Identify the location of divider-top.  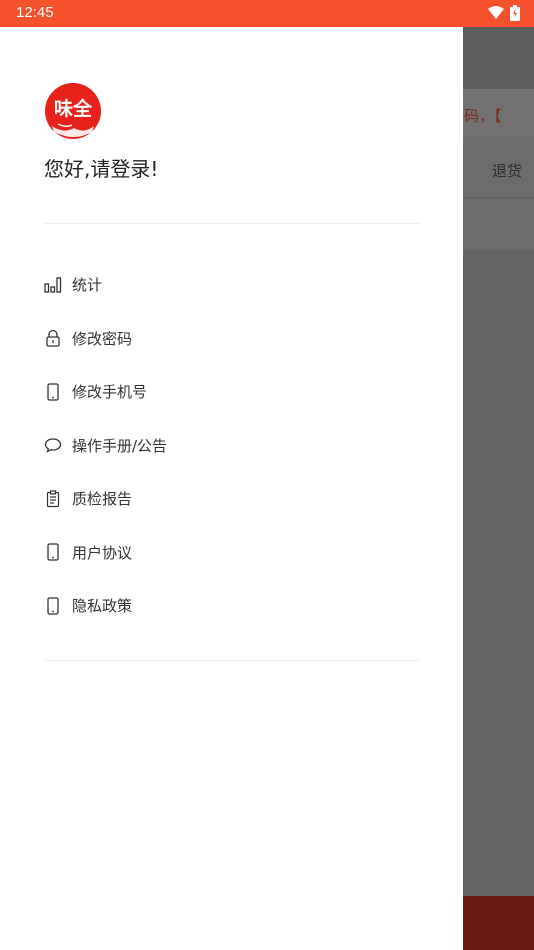
(232, 223).